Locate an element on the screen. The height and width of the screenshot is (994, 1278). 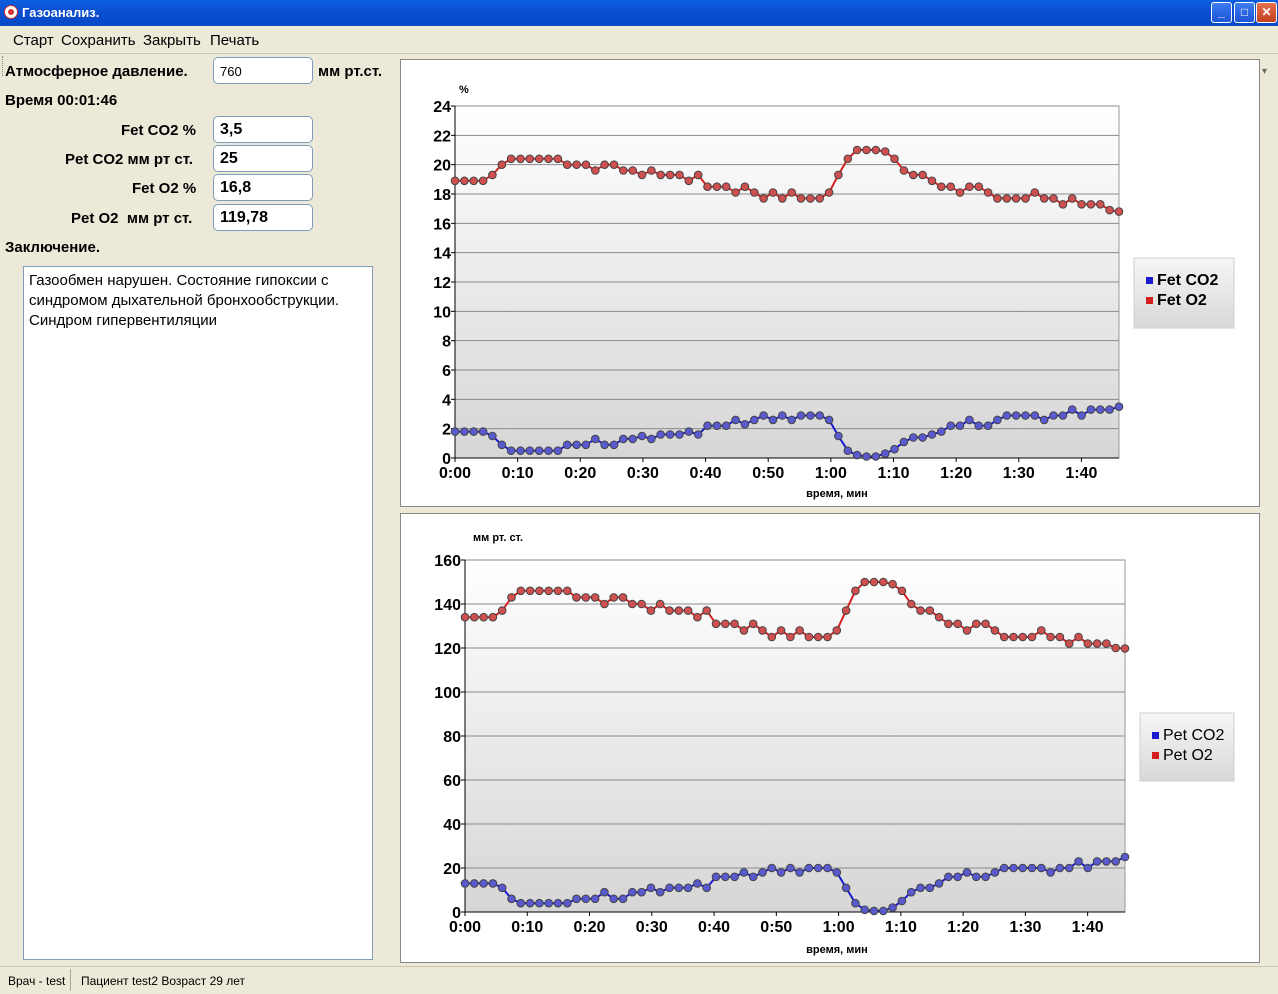
y-tick-label: 22 is located at coordinates (442, 136).